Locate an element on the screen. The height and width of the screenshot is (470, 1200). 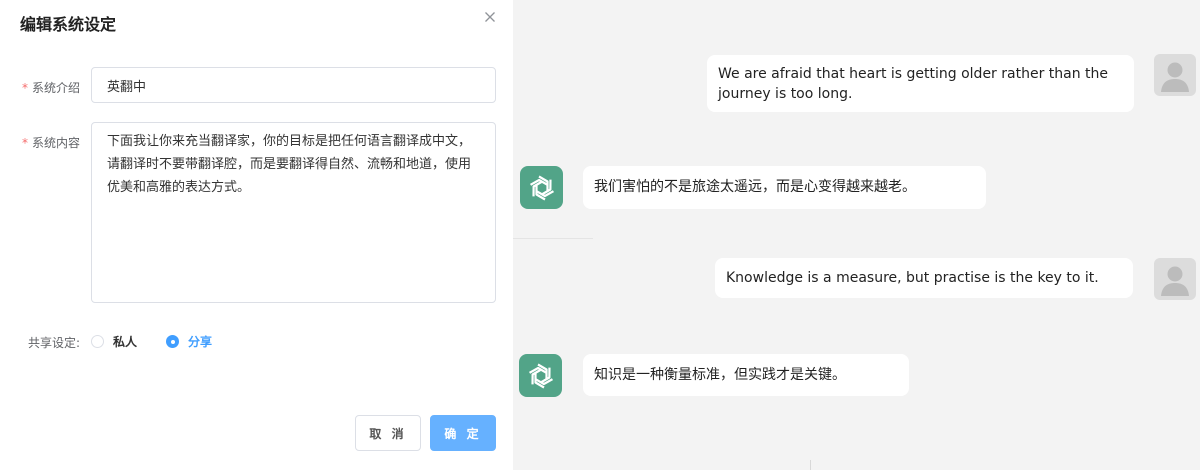
content-label: * 系统内容 is located at coordinates (51, 142).